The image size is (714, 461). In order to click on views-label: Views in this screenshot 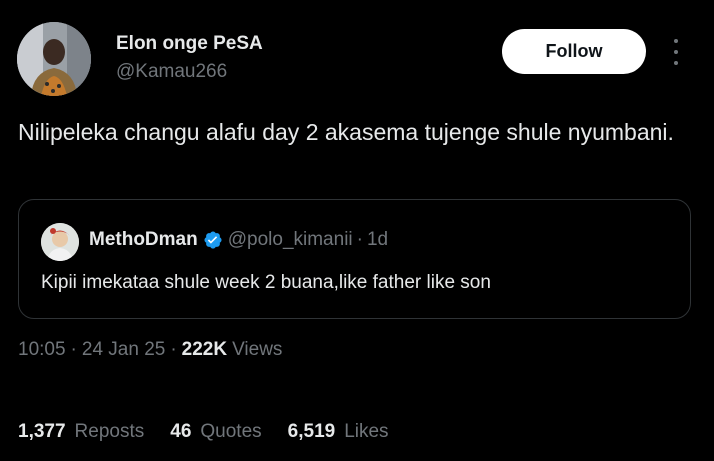, I will do `click(257, 349)`.